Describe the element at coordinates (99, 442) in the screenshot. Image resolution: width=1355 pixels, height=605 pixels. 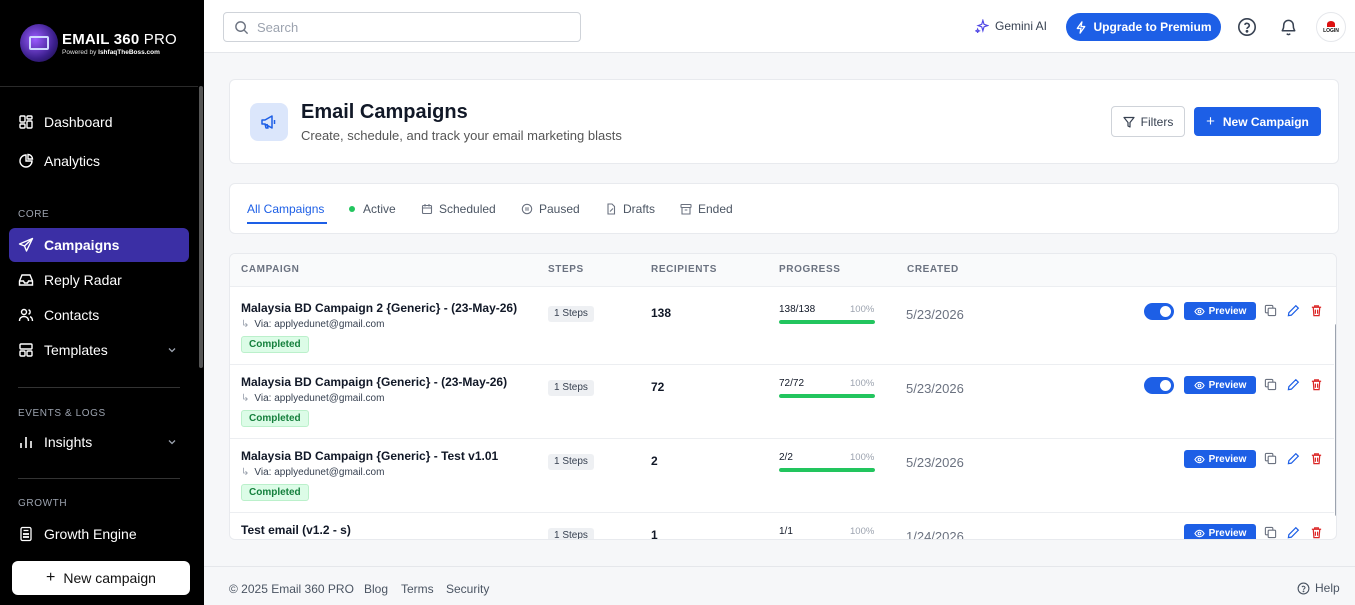
I see `sidebar-item-insights: Insights` at that location.